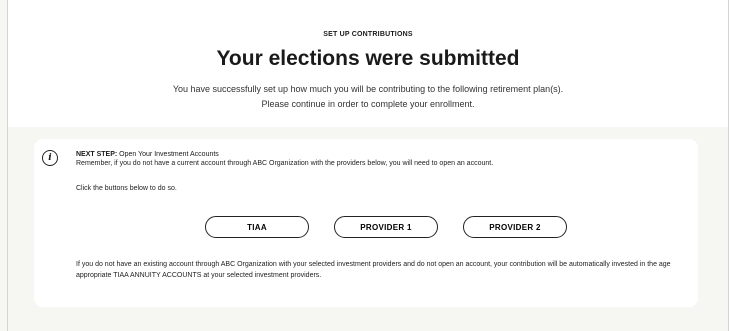  Describe the element at coordinates (168, 154) in the screenshot. I see `next-step-title: Open Your Investment Accounts` at that location.